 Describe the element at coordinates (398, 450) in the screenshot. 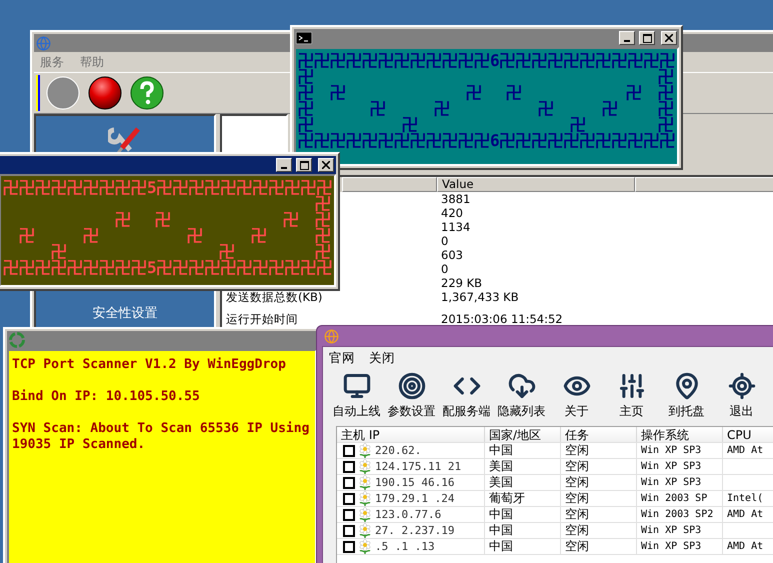

I see `ip-address: 220.62.` at that location.